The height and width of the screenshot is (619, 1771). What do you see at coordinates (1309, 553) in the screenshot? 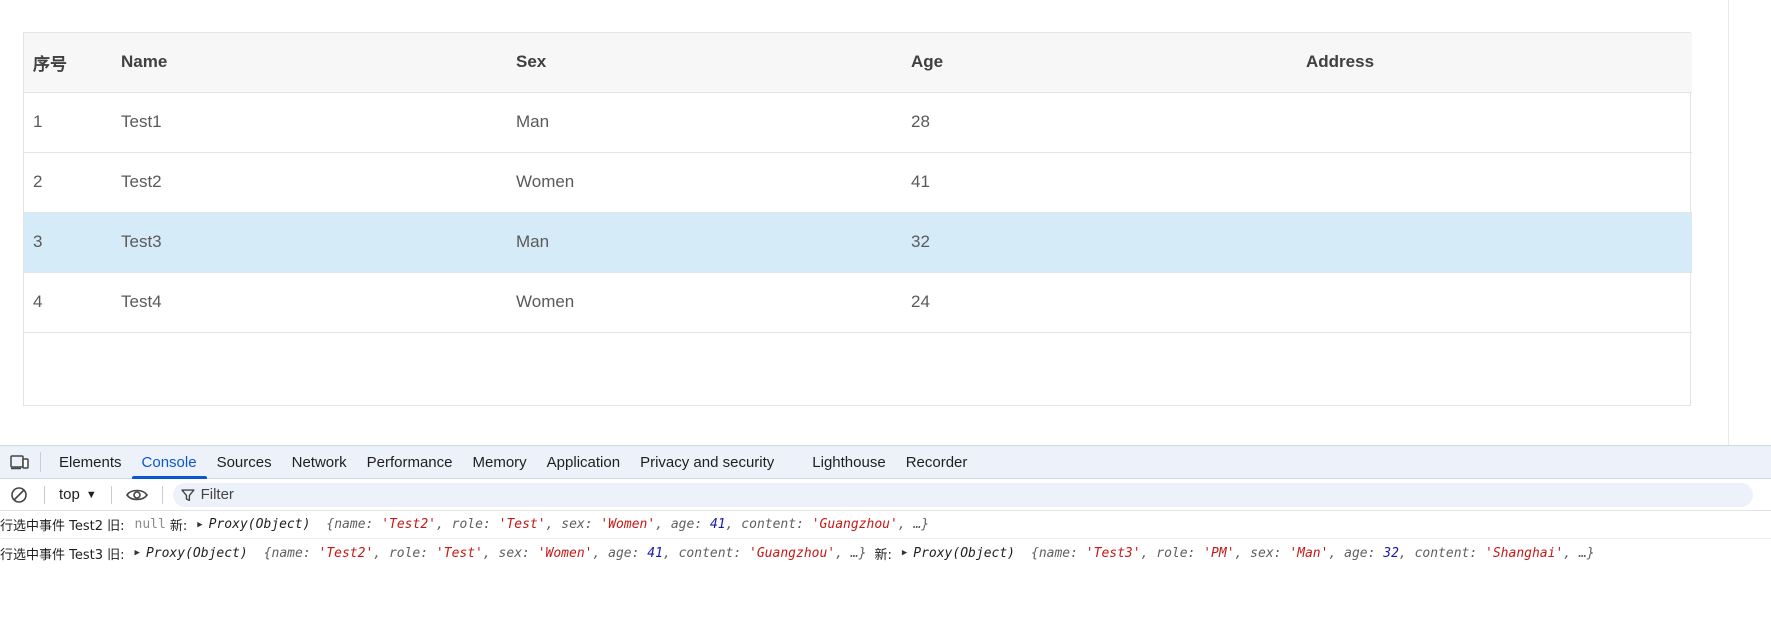
I see `prop-sex: 'Man'` at bounding box center [1309, 553].